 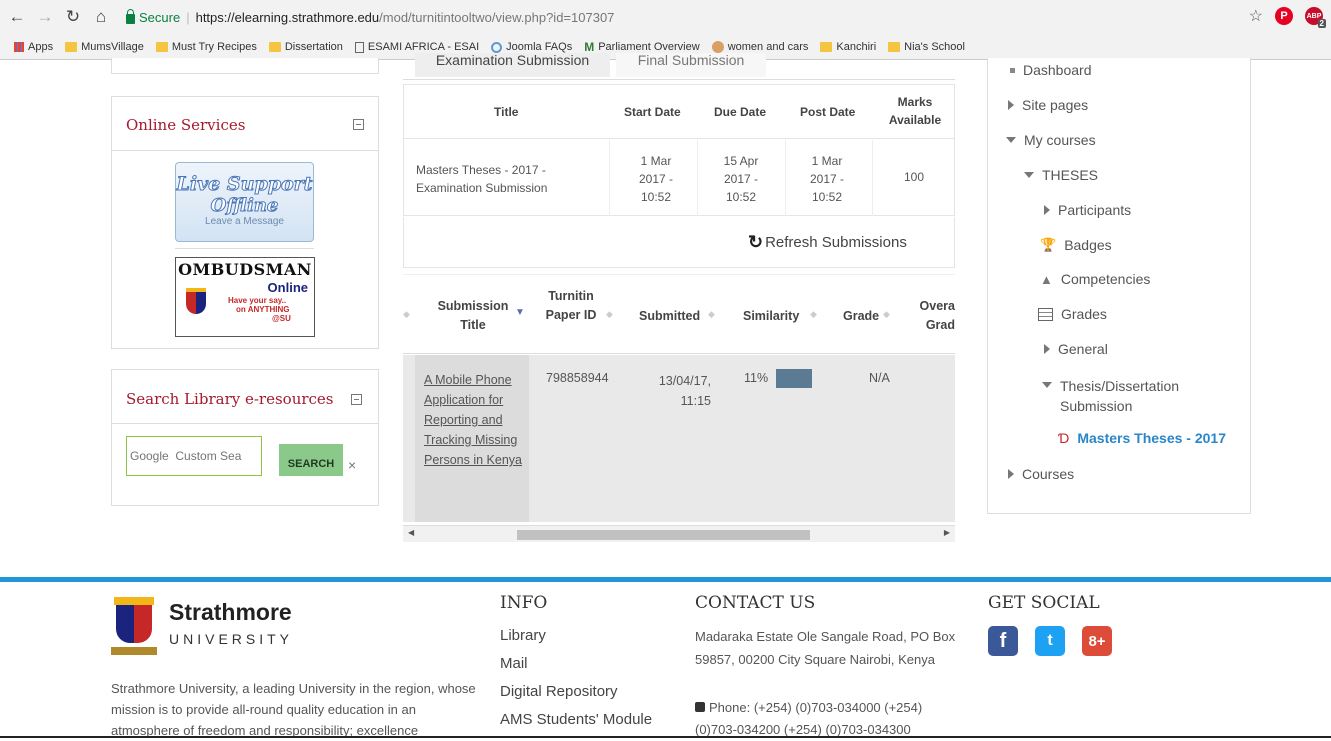 I want to click on bookmark-recipes: Must Try Recipes, so click(x=206, y=47).